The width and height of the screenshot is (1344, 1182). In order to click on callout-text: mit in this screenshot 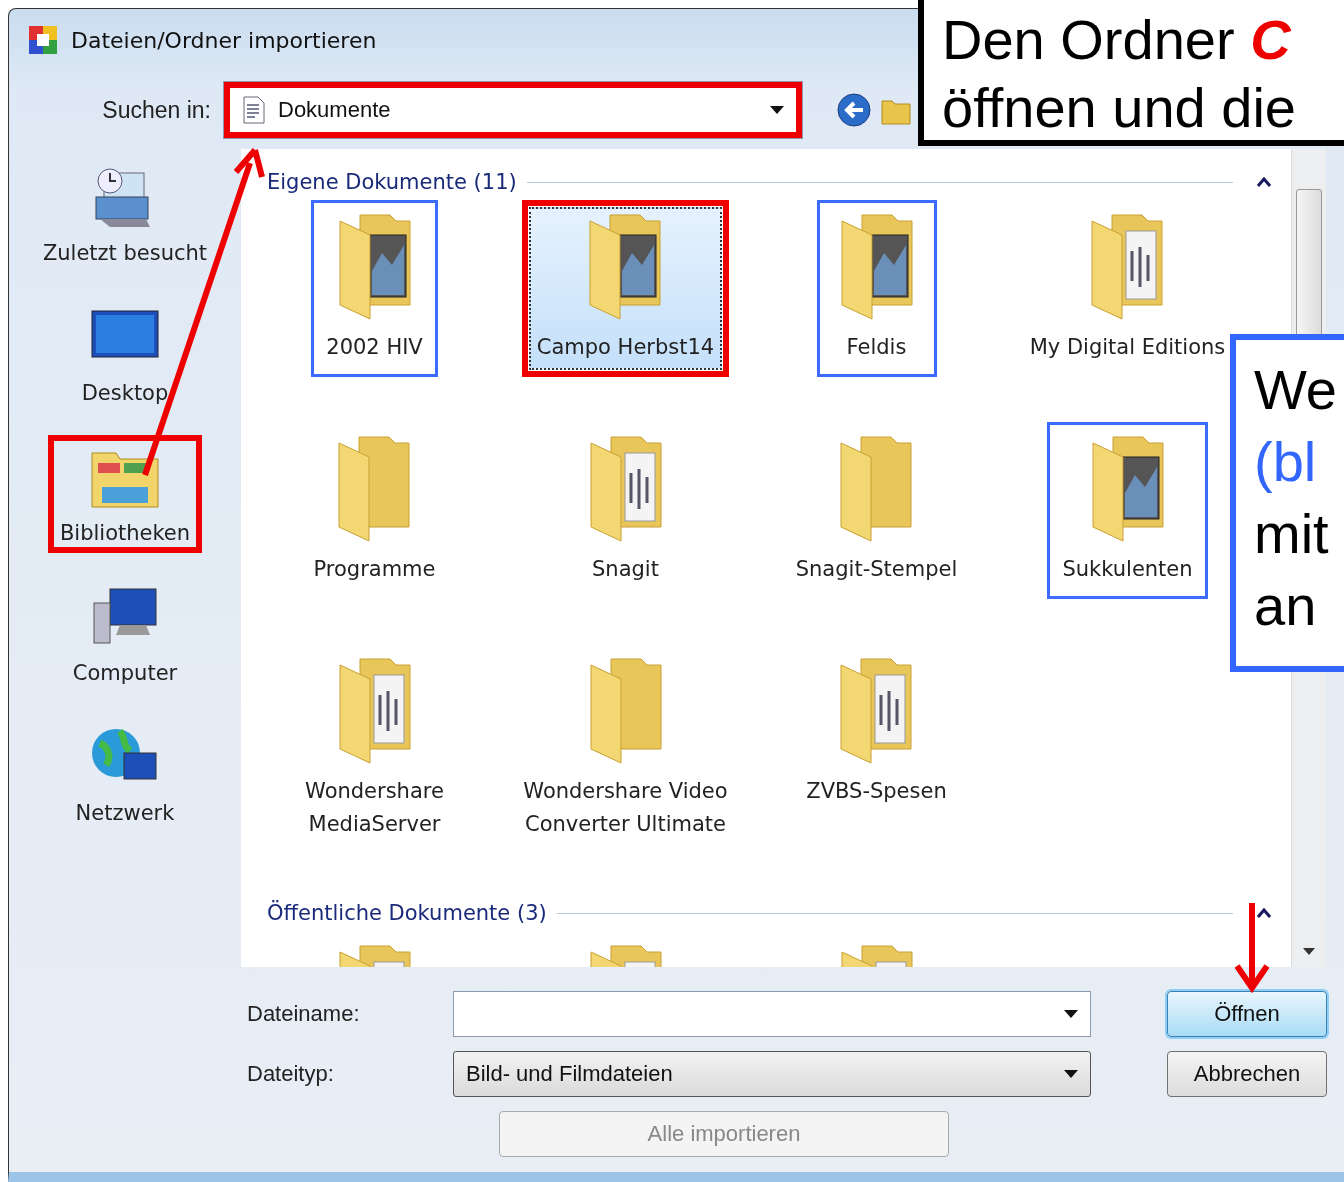, I will do `click(1292, 534)`.